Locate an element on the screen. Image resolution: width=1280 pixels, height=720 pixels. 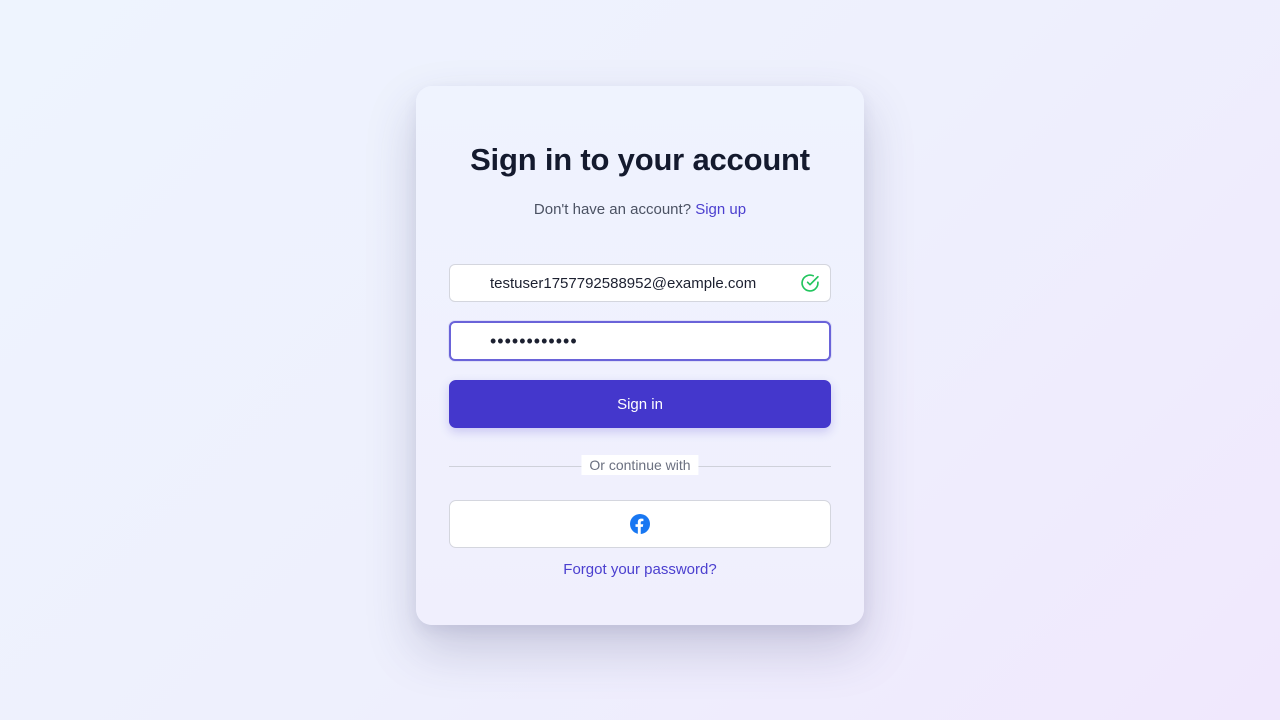
signup-prompt-text: Don't have an account? is located at coordinates (612, 209).